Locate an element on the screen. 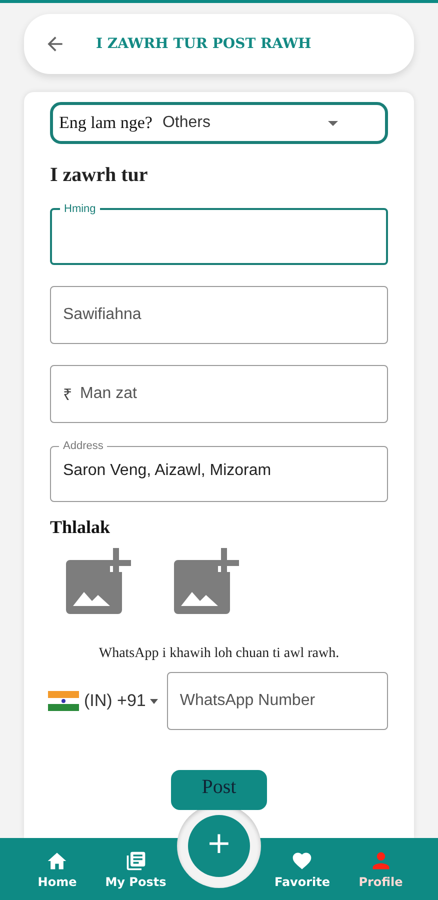  section-title: I zawrh tur is located at coordinates (99, 175).